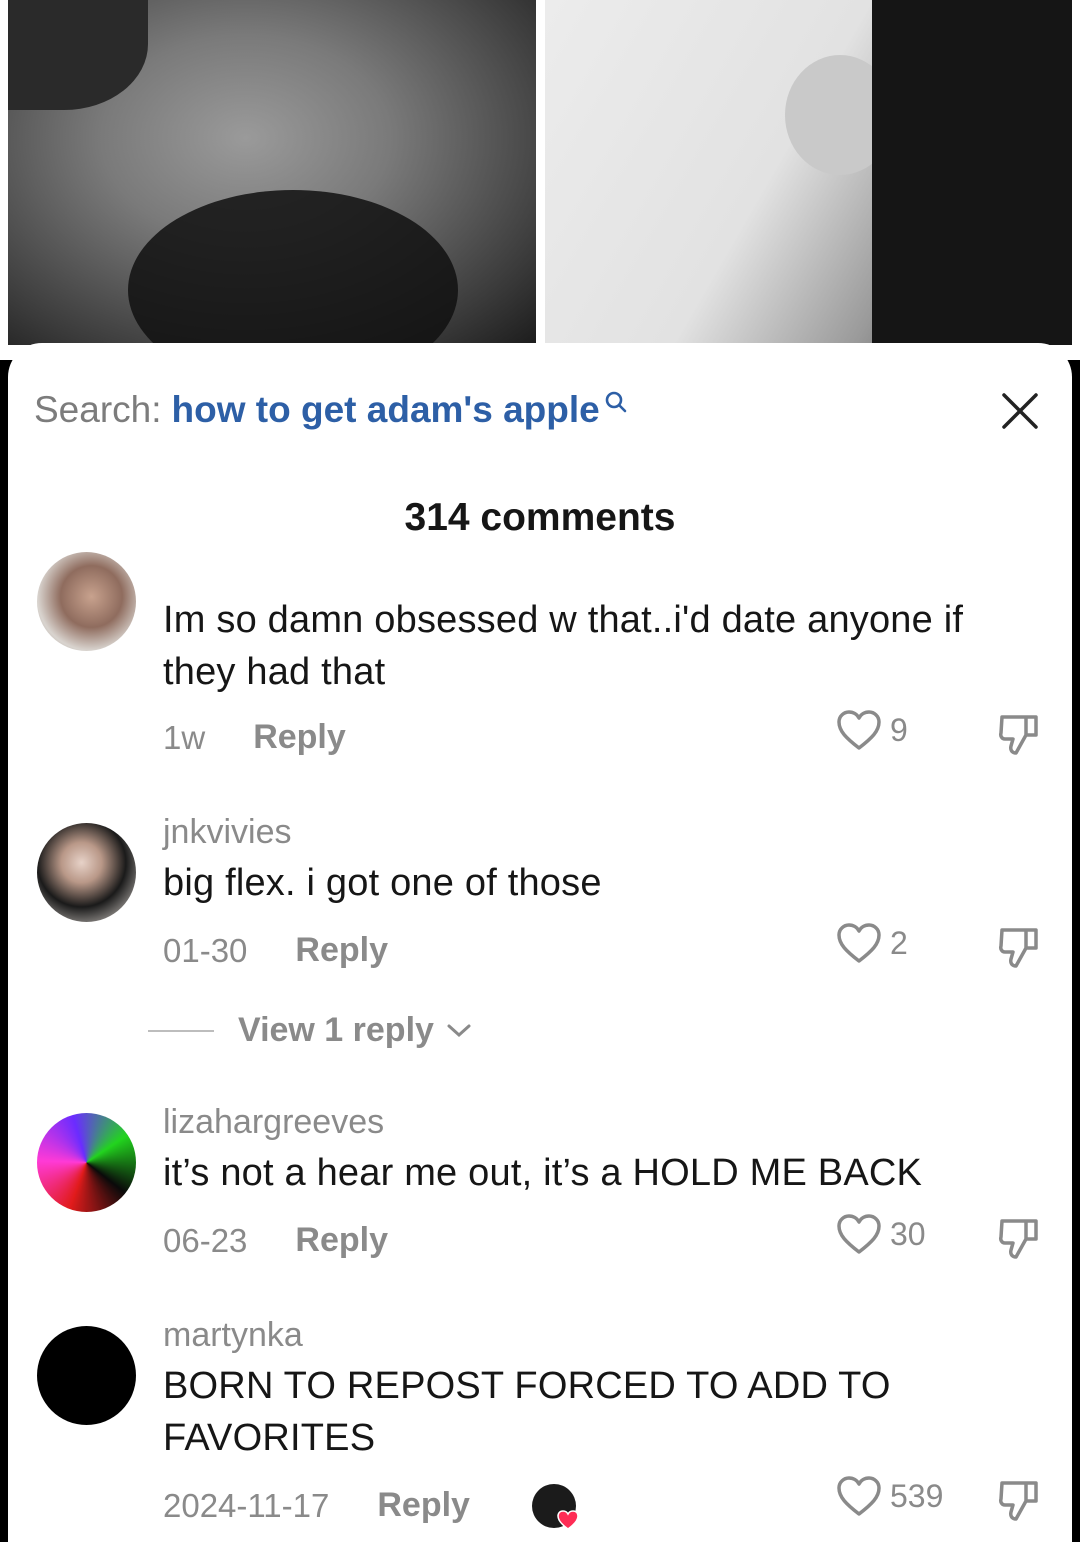 The width and height of the screenshot is (1080, 1542). Describe the element at coordinates (98, 409) in the screenshot. I see `search-label: Search:` at that location.